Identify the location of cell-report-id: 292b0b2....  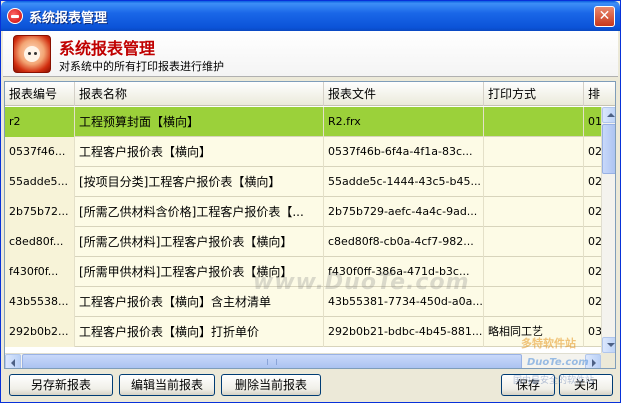
(40, 332).